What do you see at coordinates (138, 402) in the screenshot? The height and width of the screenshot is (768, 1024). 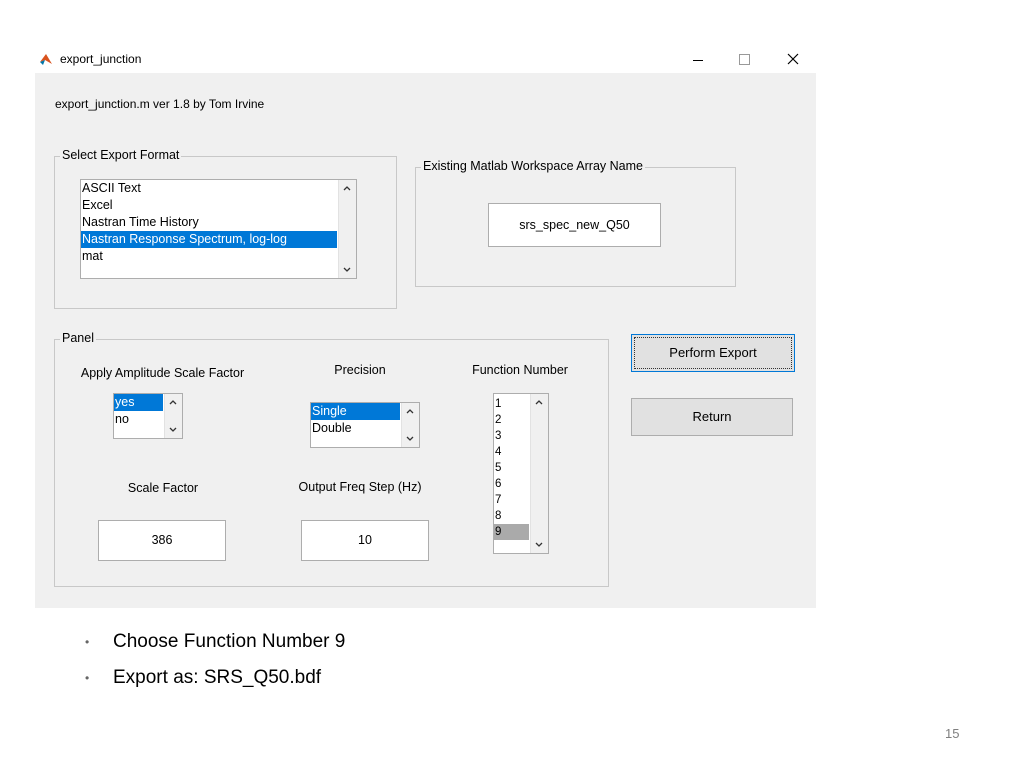 I see `list-item-selected: yes` at bounding box center [138, 402].